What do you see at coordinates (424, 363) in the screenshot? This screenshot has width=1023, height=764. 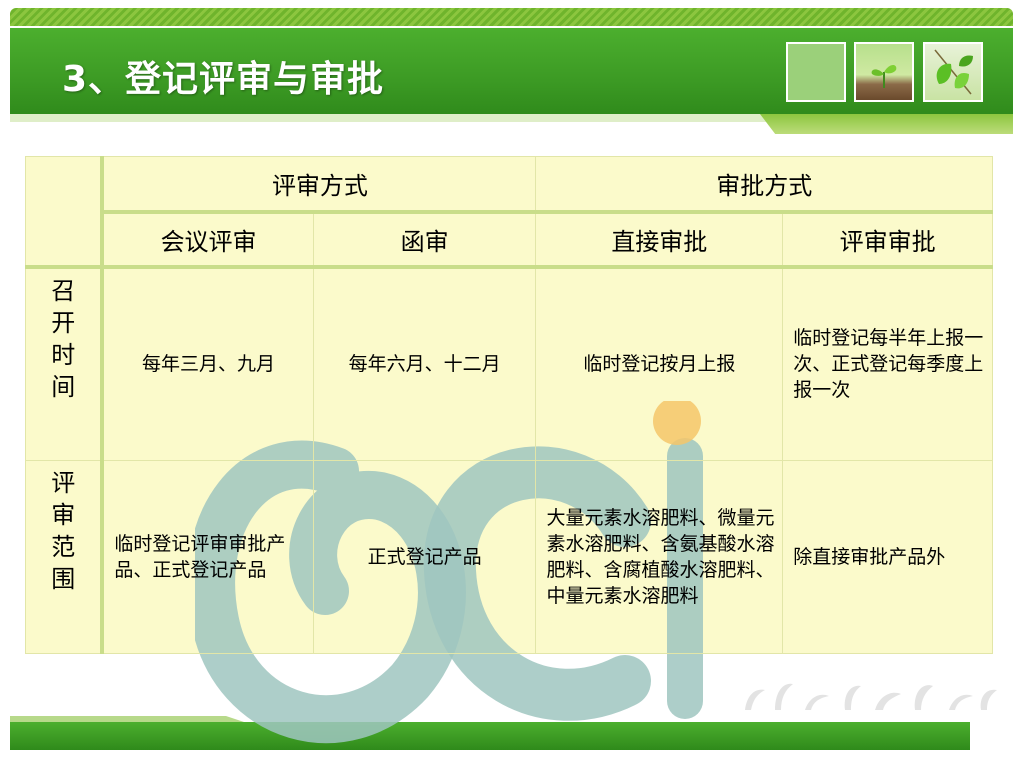 I see `table-cell: 每年六月、十二月` at bounding box center [424, 363].